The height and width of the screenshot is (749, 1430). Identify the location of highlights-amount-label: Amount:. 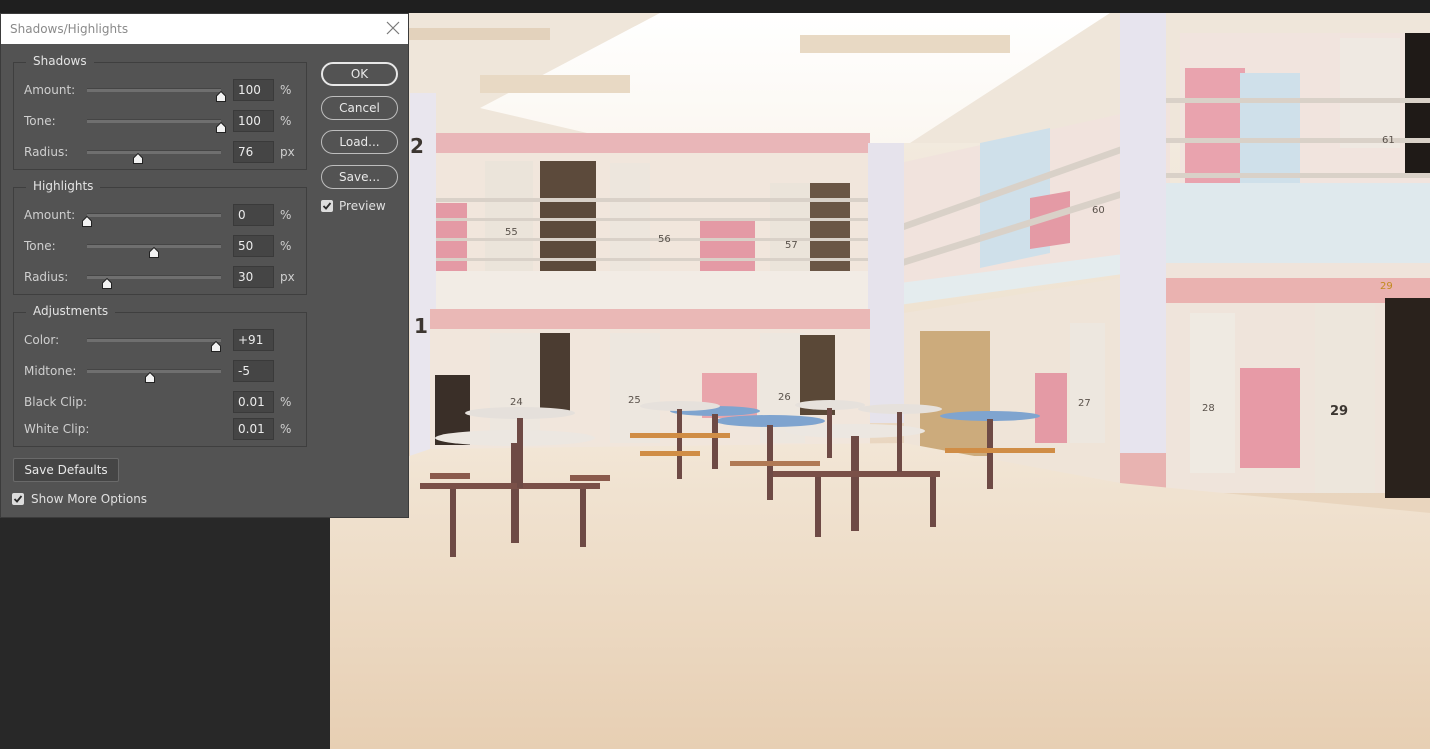
(50, 215).